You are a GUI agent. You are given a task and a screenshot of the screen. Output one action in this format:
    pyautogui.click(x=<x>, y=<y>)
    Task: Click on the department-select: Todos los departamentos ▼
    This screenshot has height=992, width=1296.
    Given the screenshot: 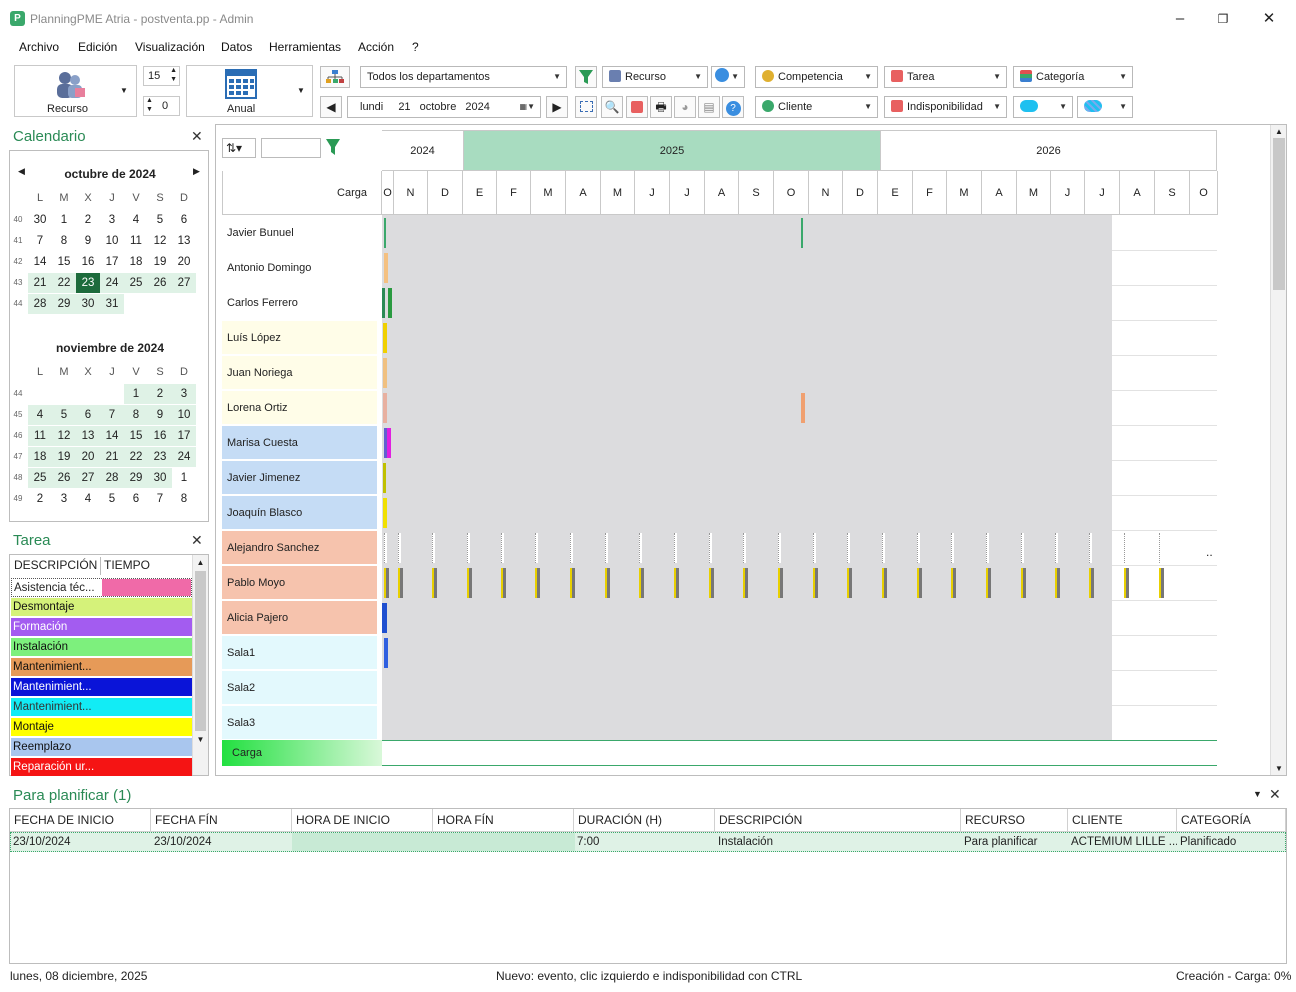 What is the action you would take?
    pyautogui.click(x=463, y=77)
    